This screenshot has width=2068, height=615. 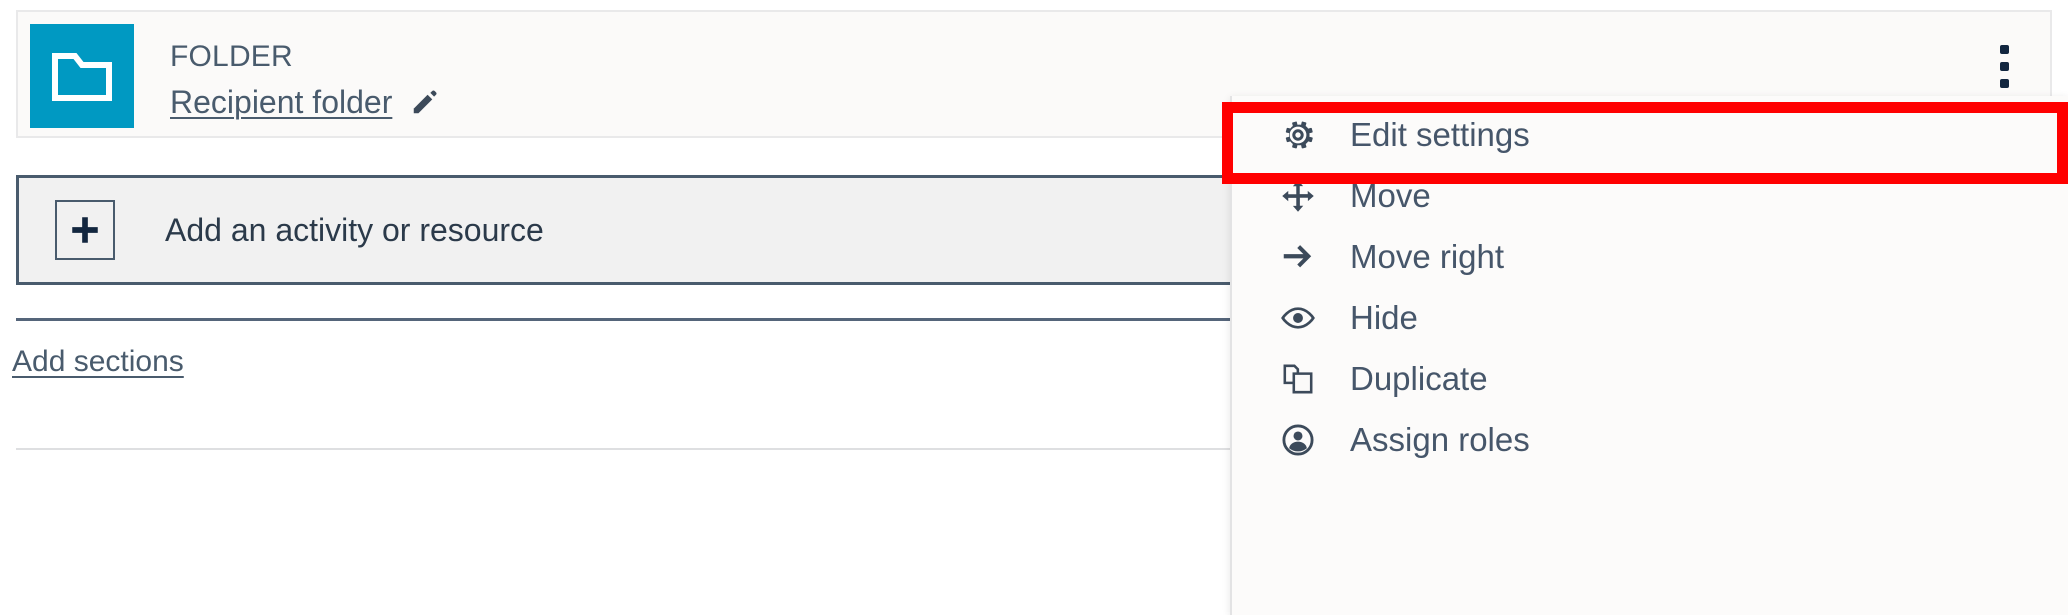 What do you see at coordinates (425, 102) in the screenshot?
I see `pencil-icon` at bounding box center [425, 102].